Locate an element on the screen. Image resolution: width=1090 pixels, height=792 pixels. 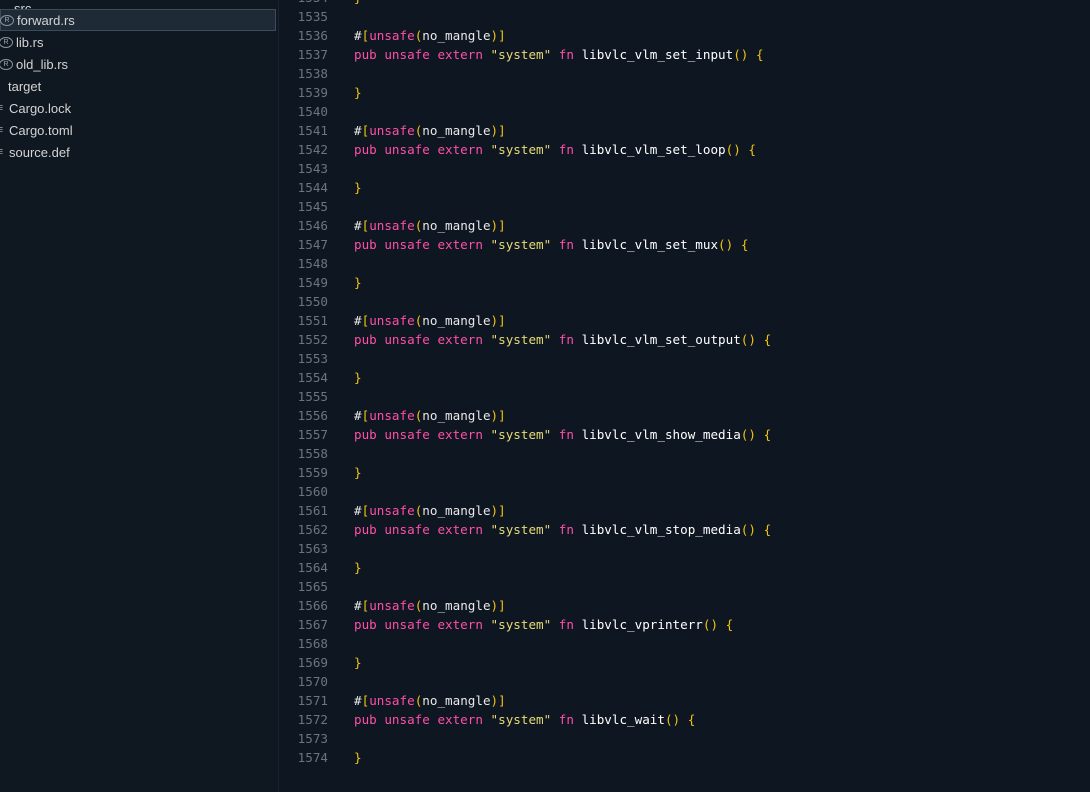
code-line: 1559} is located at coordinates (684, 472).